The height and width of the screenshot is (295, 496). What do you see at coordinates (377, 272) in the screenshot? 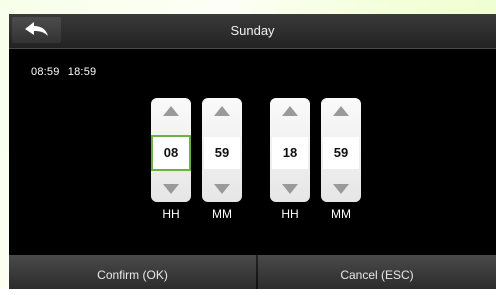
I see `cancel-button: Cancel (ESC)` at bounding box center [377, 272].